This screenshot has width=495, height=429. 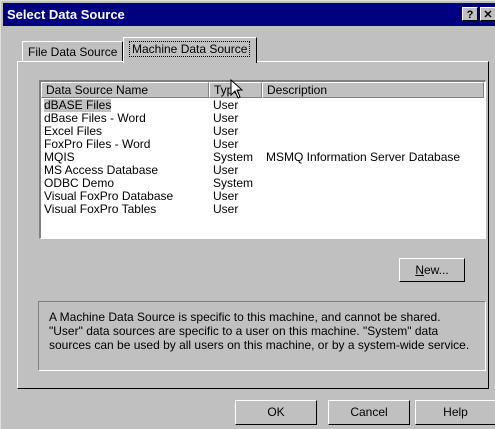 I want to click on tab-file-data-source: File Data Source, so click(x=72, y=51).